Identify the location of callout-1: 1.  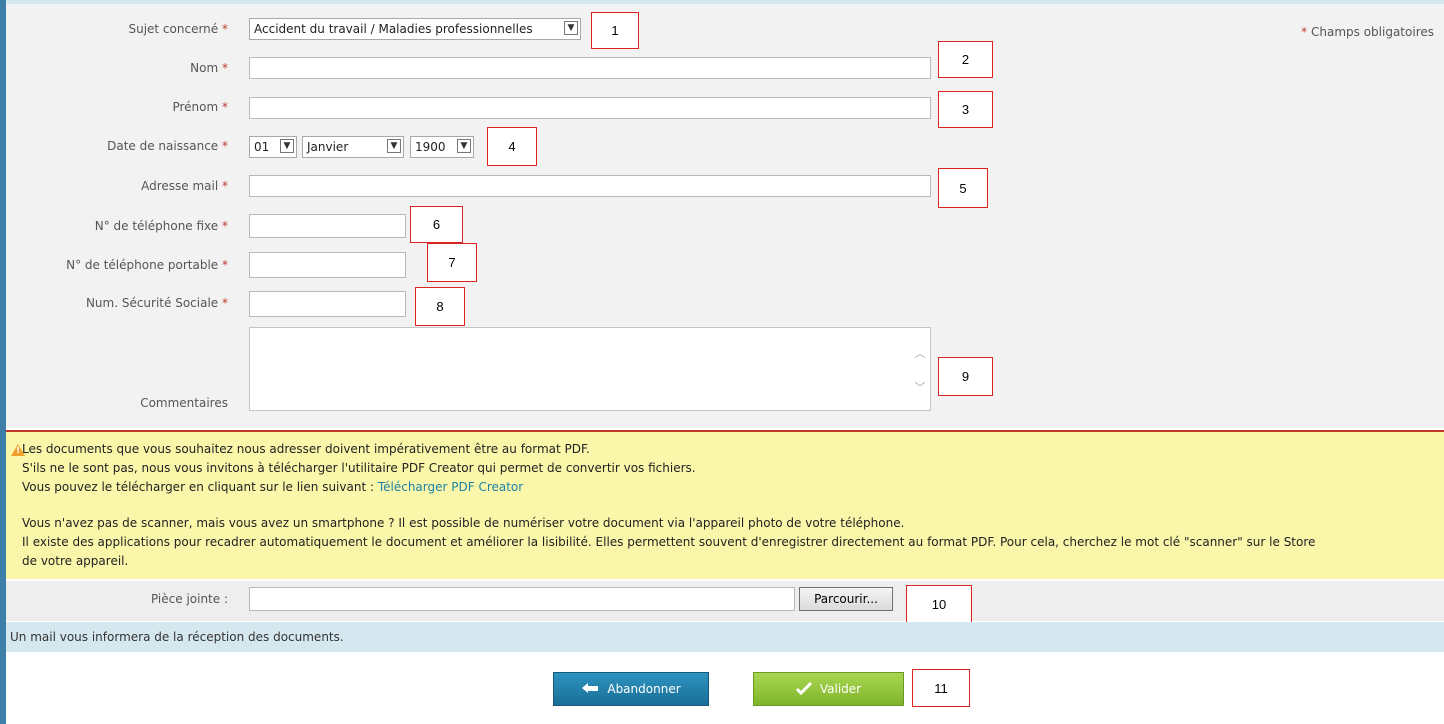
(615, 30).